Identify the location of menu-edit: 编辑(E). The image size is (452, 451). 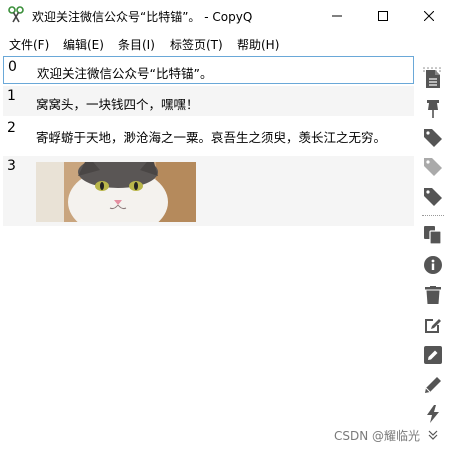
(83, 44).